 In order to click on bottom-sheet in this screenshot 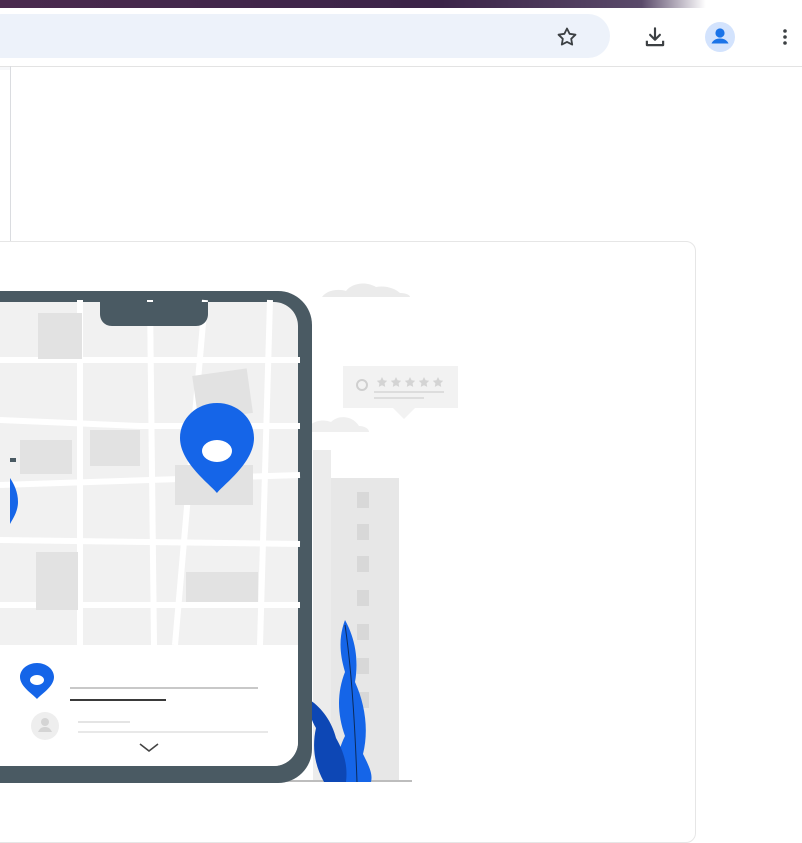, I will do `click(149, 705)`.